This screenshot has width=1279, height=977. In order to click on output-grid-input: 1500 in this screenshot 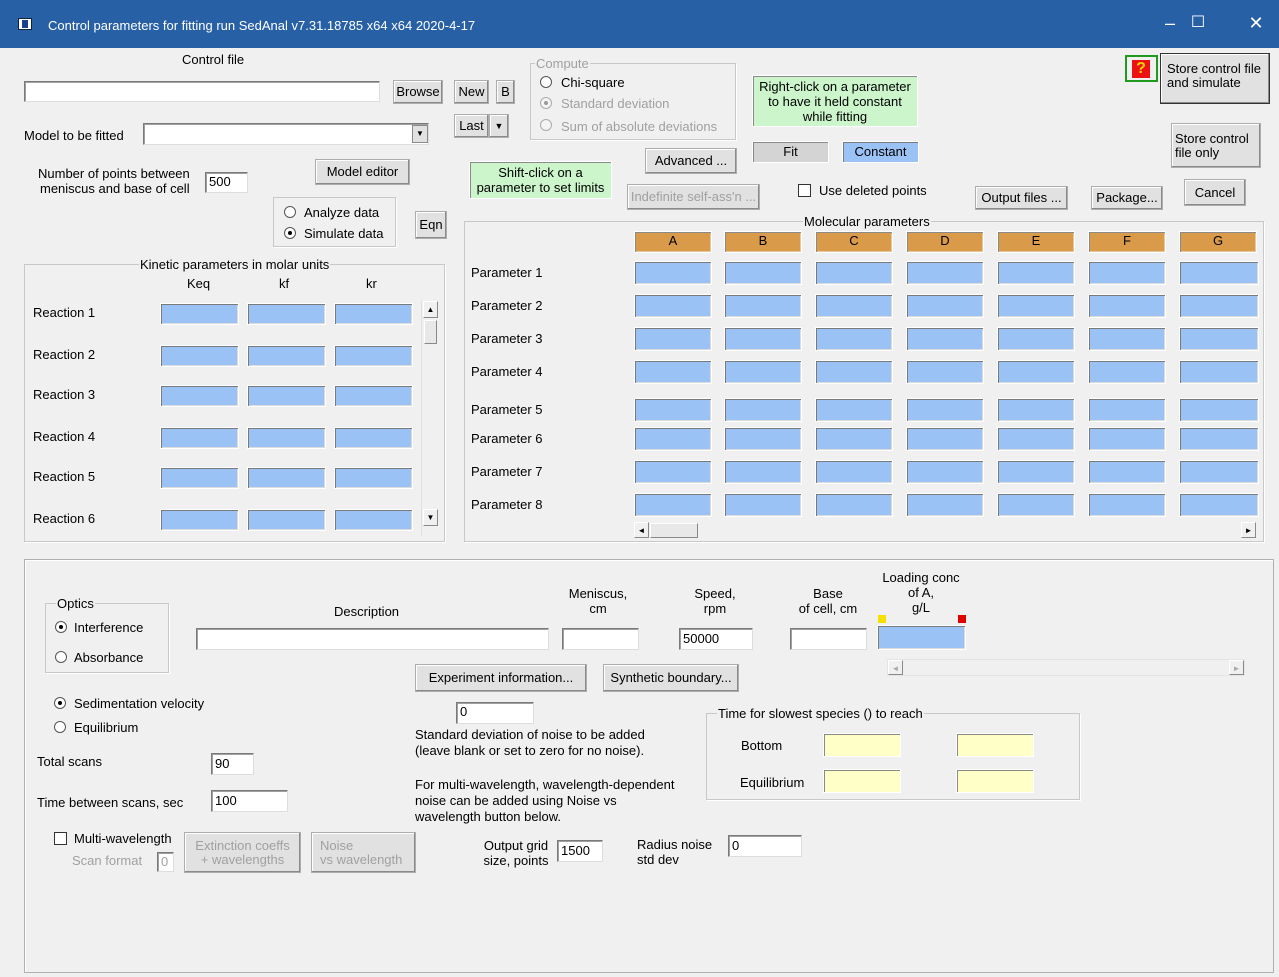, I will do `click(580, 851)`.